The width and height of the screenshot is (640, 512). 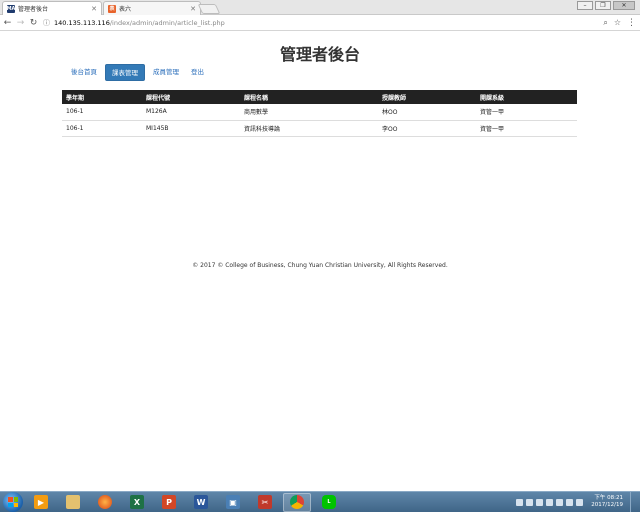 I want to click on page-info-icon: ⓘ, so click(x=46, y=23).